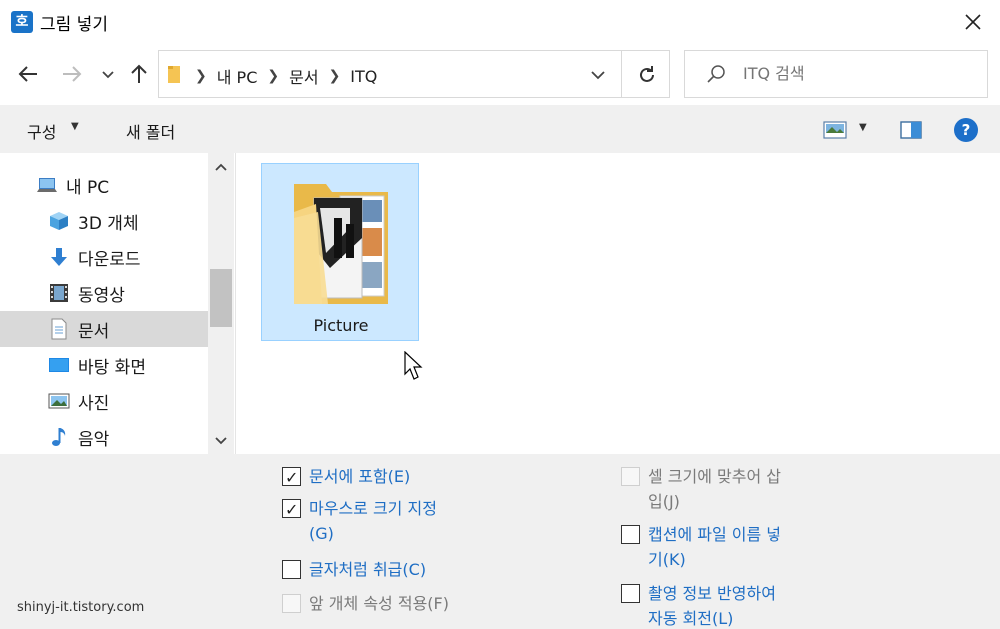  What do you see at coordinates (59, 329) in the screenshot?
I see `document-icon` at bounding box center [59, 329].